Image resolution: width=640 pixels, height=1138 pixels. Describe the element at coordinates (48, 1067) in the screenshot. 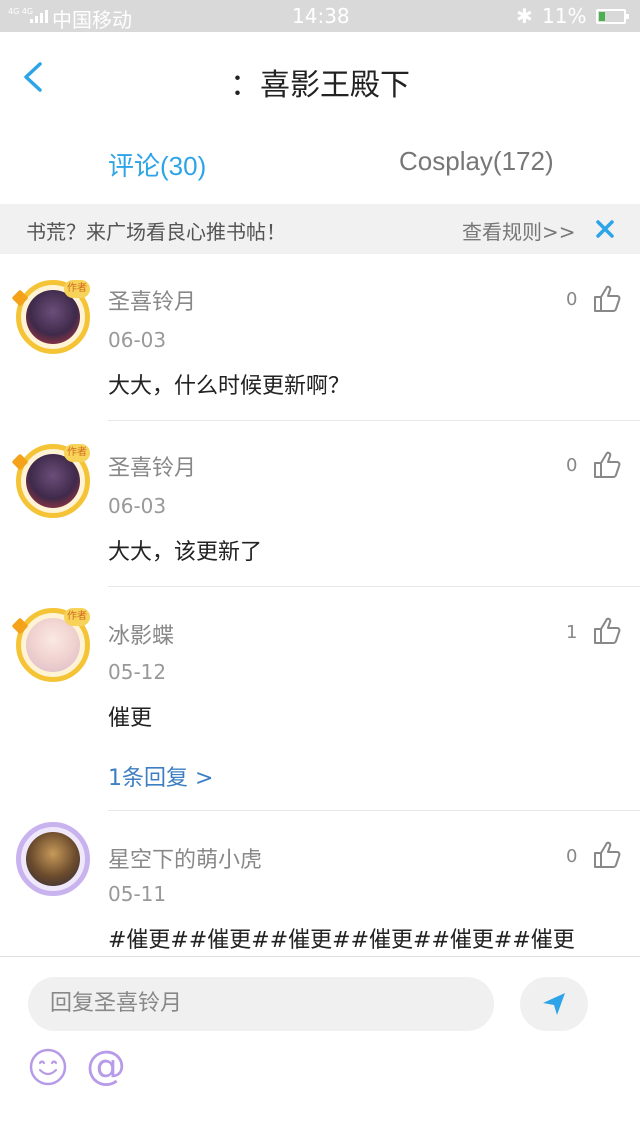

I see `emoji-icon` at that location.